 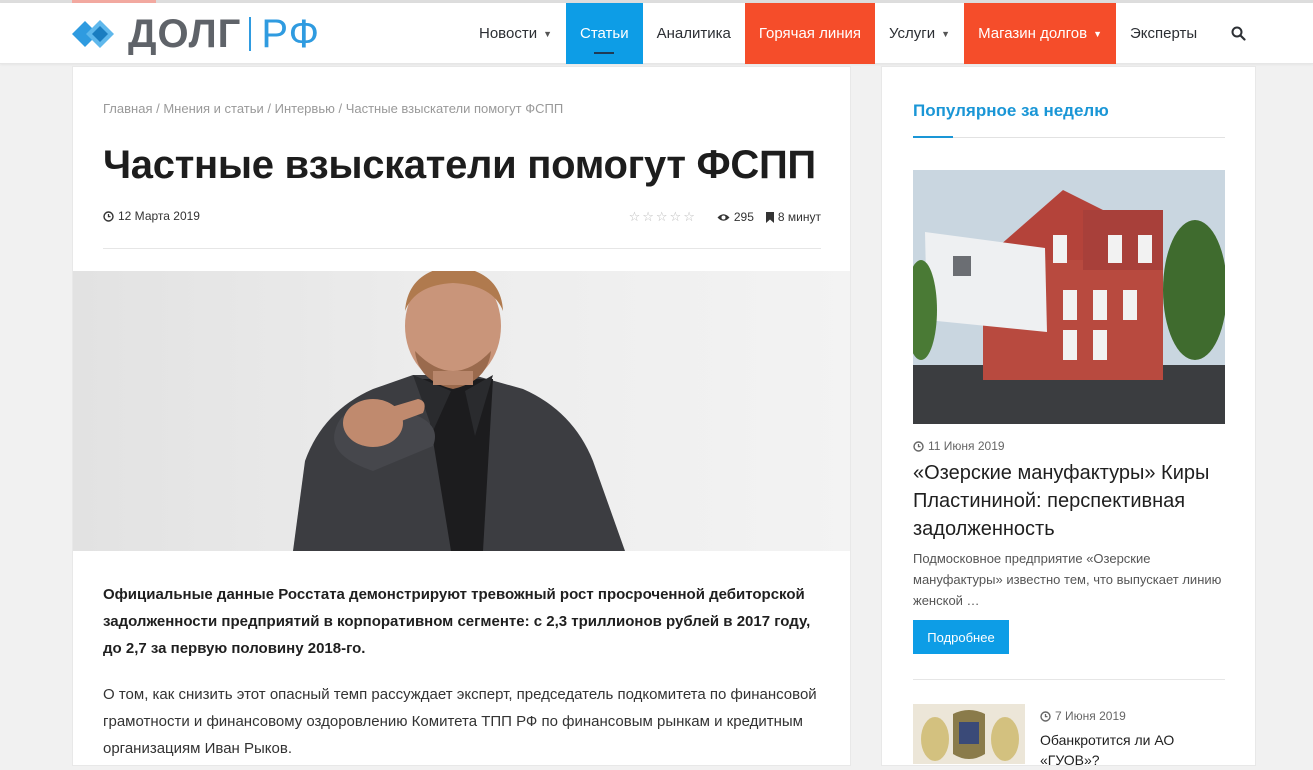 I want to click on nav-item-articles: Статьи, so click(x=604, y=33).